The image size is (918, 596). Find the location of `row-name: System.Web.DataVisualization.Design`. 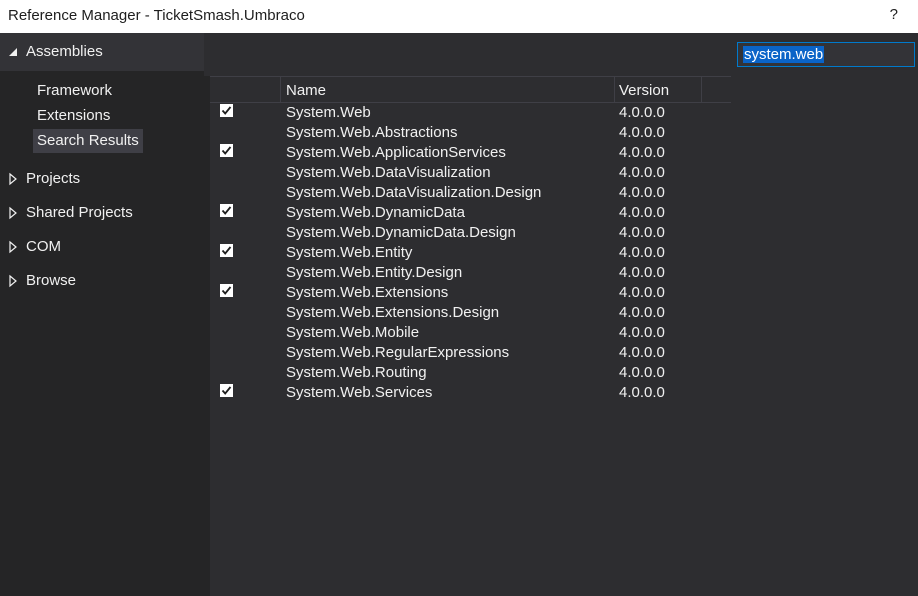

row-name: System.Web.DataVisualization.Design is located at coordinates (414, 192).